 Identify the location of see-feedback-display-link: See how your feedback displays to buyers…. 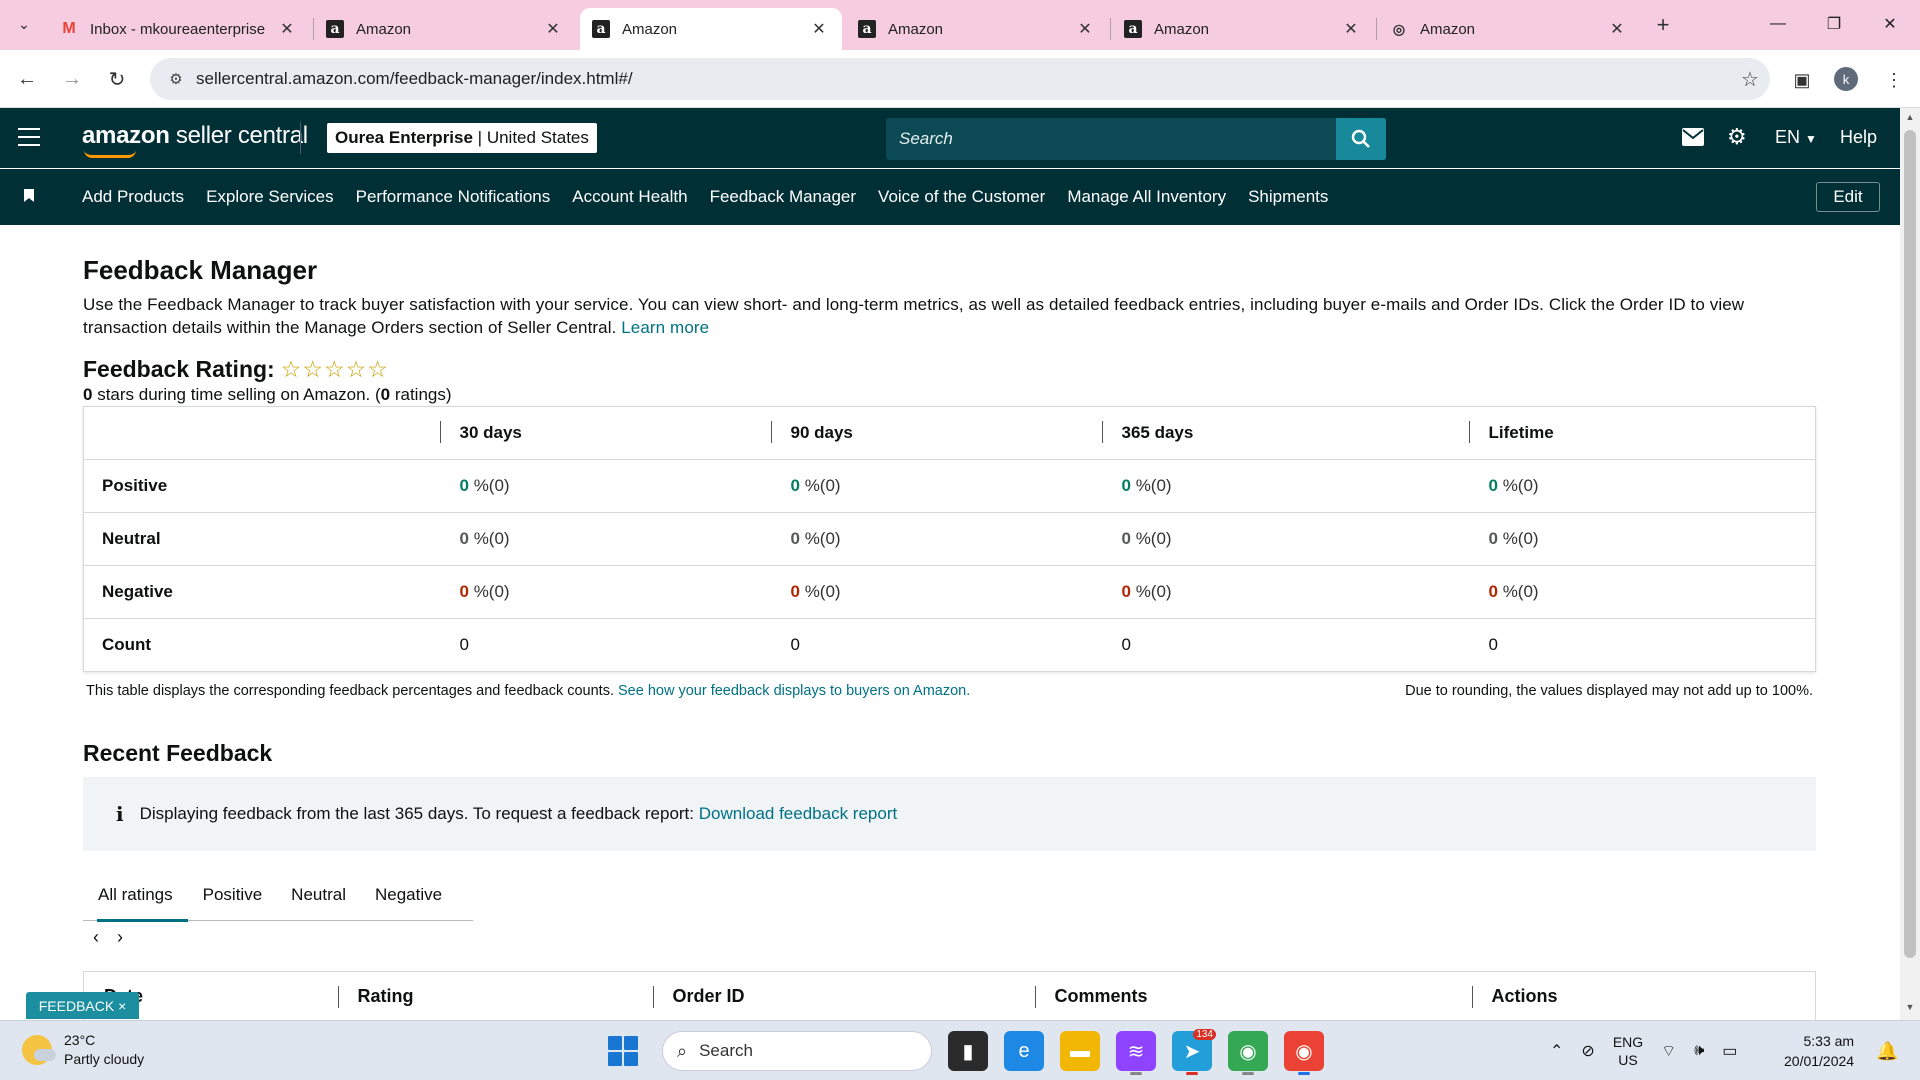
(794, 691).